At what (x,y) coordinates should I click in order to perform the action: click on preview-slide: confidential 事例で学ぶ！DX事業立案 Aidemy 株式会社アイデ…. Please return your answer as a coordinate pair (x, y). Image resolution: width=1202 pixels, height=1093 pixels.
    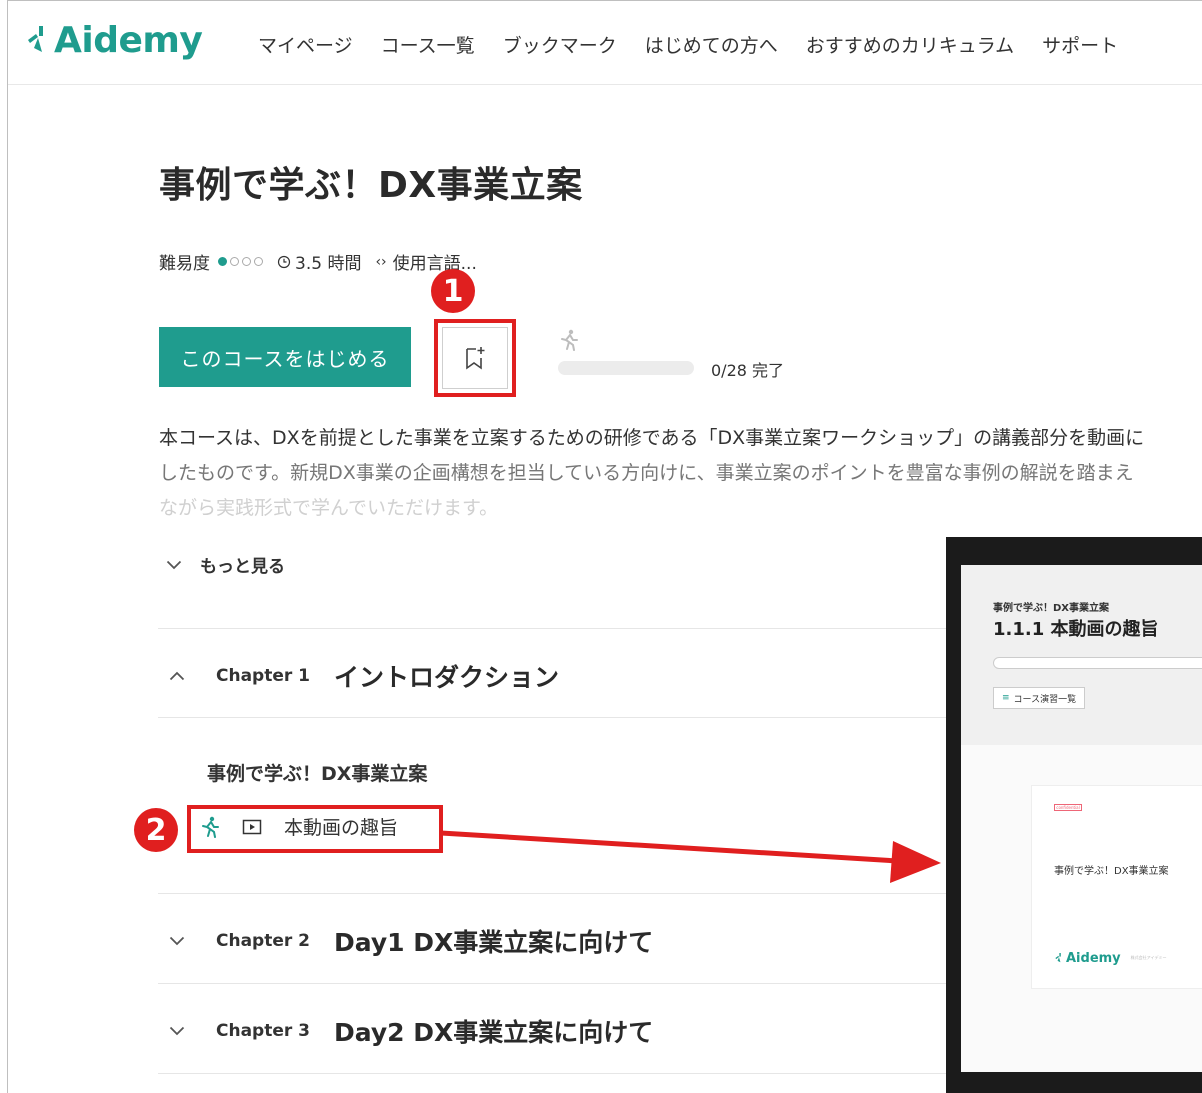
    Looking at the image, I should click on (1116, 887).